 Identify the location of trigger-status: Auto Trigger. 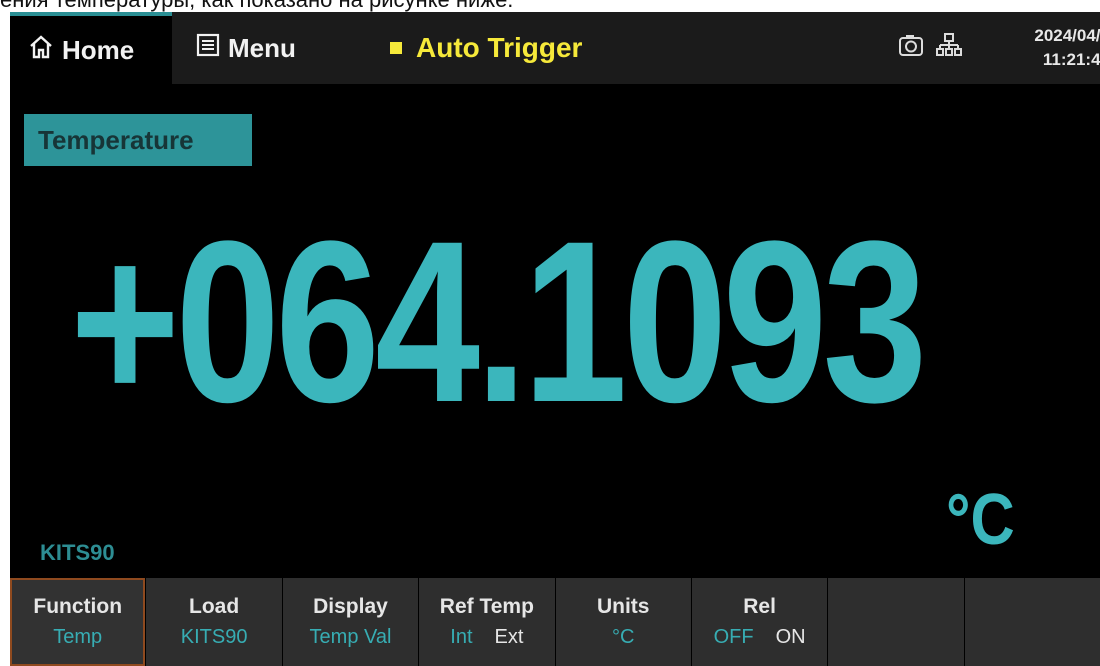
(486, 48).